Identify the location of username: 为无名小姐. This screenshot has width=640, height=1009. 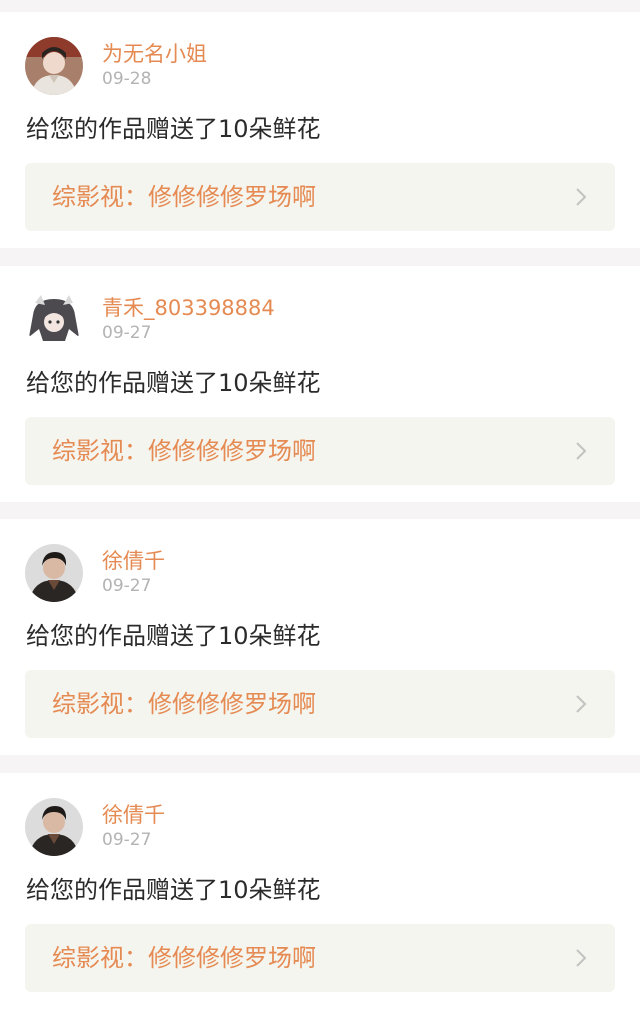
(154, 54).